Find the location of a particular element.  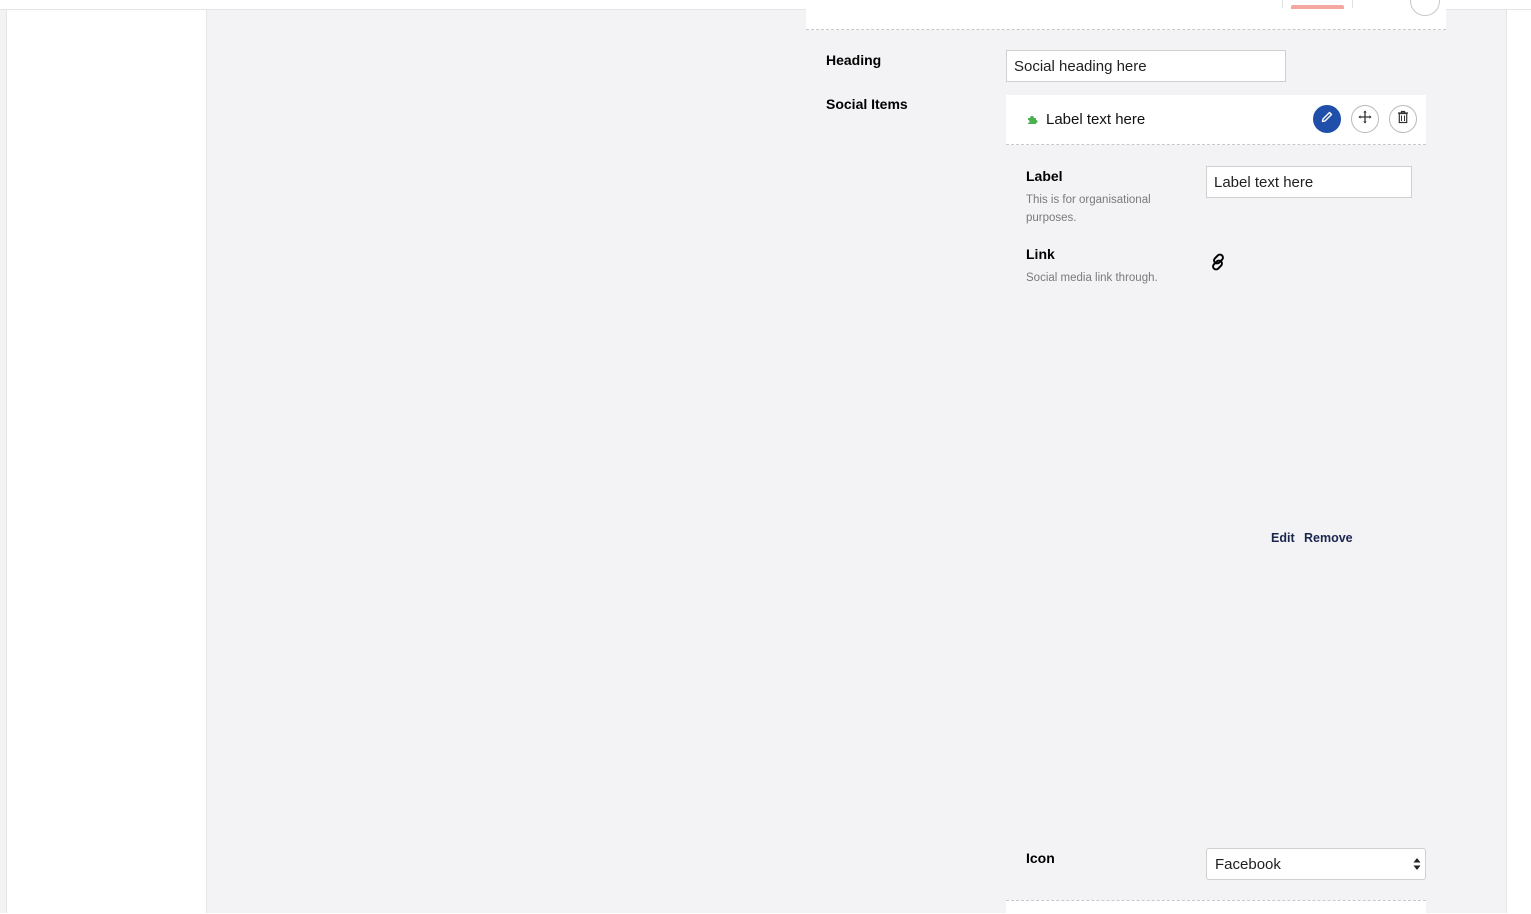

label-input is located at coordinates (1309, 182).